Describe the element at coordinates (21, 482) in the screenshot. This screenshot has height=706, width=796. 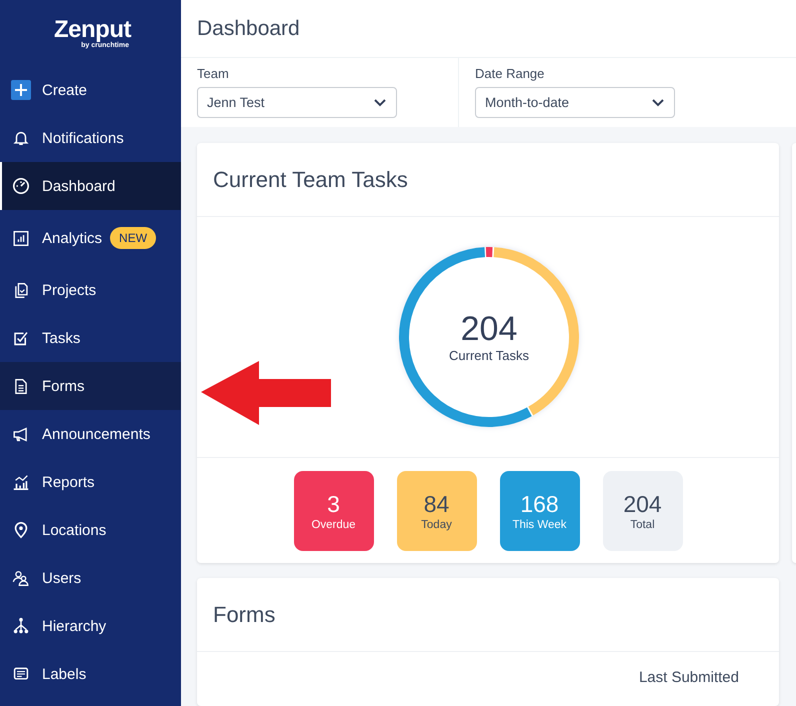
I see `bar-chart-icon` at that location.